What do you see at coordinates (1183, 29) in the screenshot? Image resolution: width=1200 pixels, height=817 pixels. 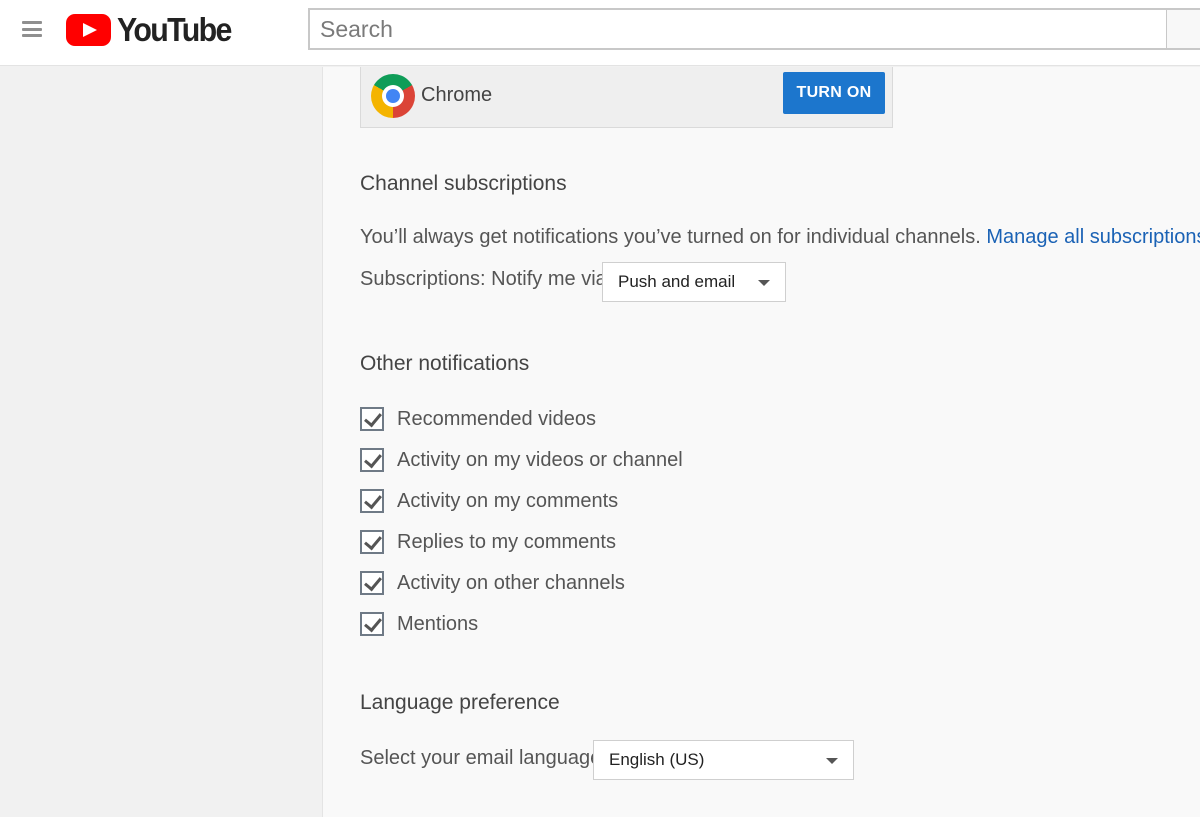 I see `search-button` at bounding box center [1183, 29].